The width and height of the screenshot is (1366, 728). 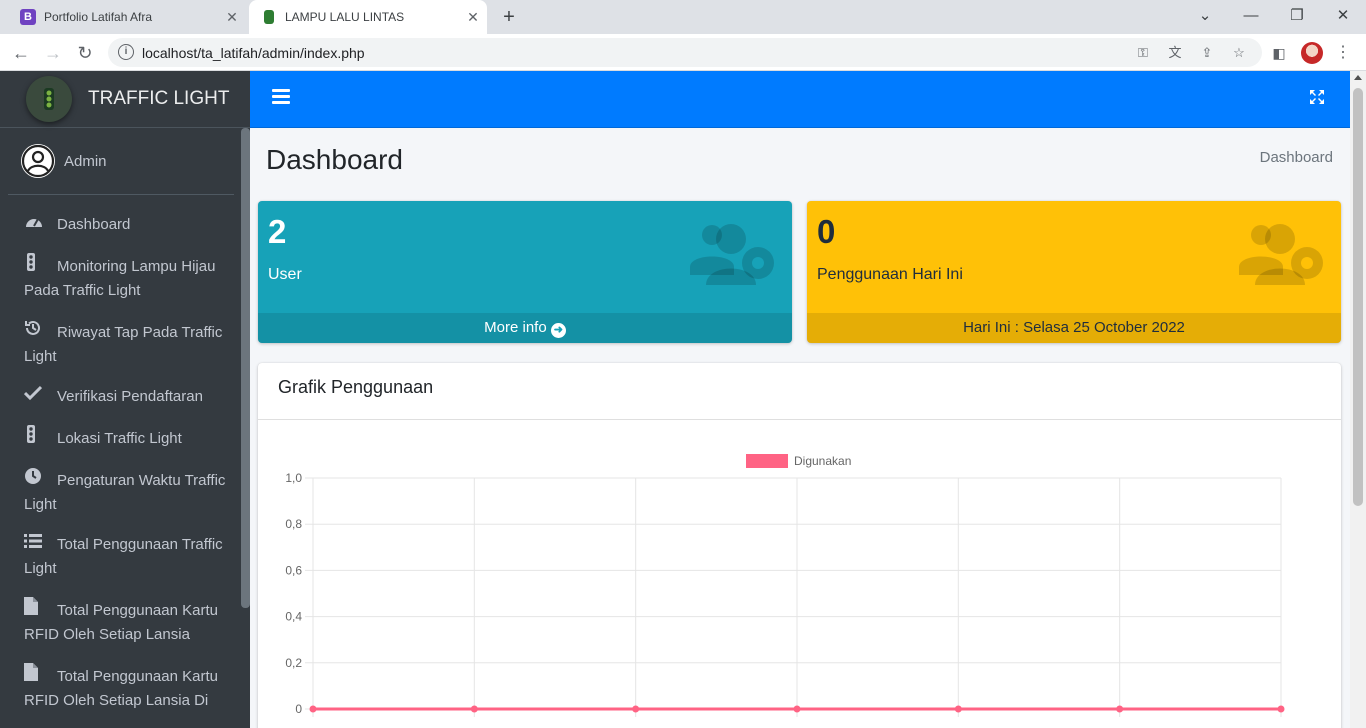 I want to click on browser-tab-portfolio: B Portfolio Latifah Afra ✕, so click(x=127, y=17).